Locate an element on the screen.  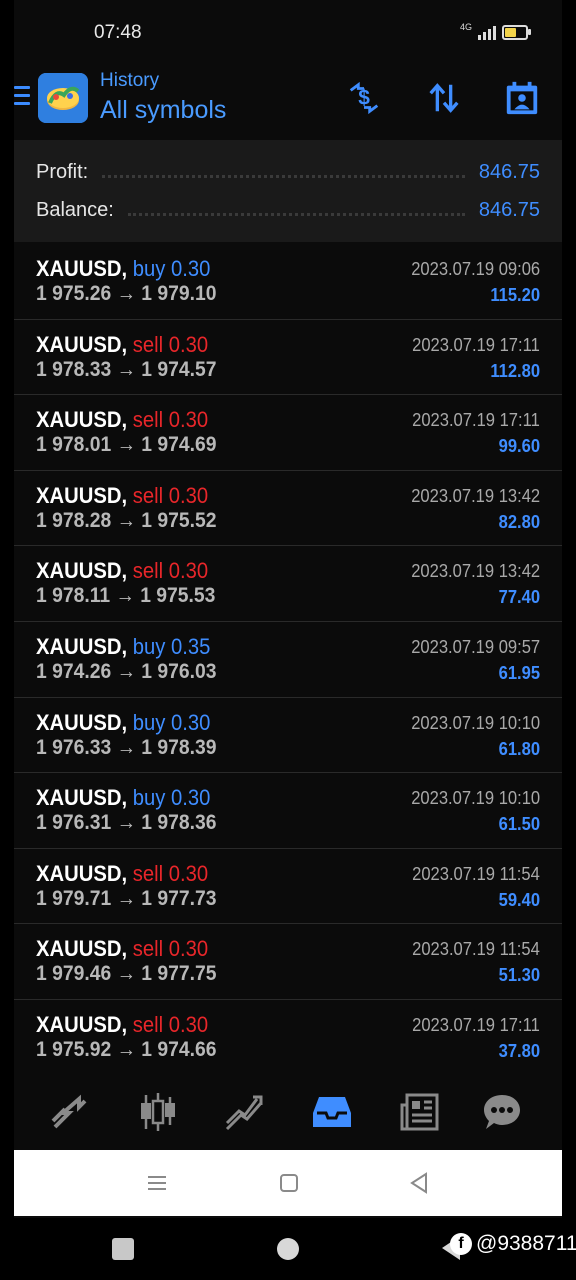
trade-prices: 1 978.11 → 1 975.53 is located at coordinates (126, 596).